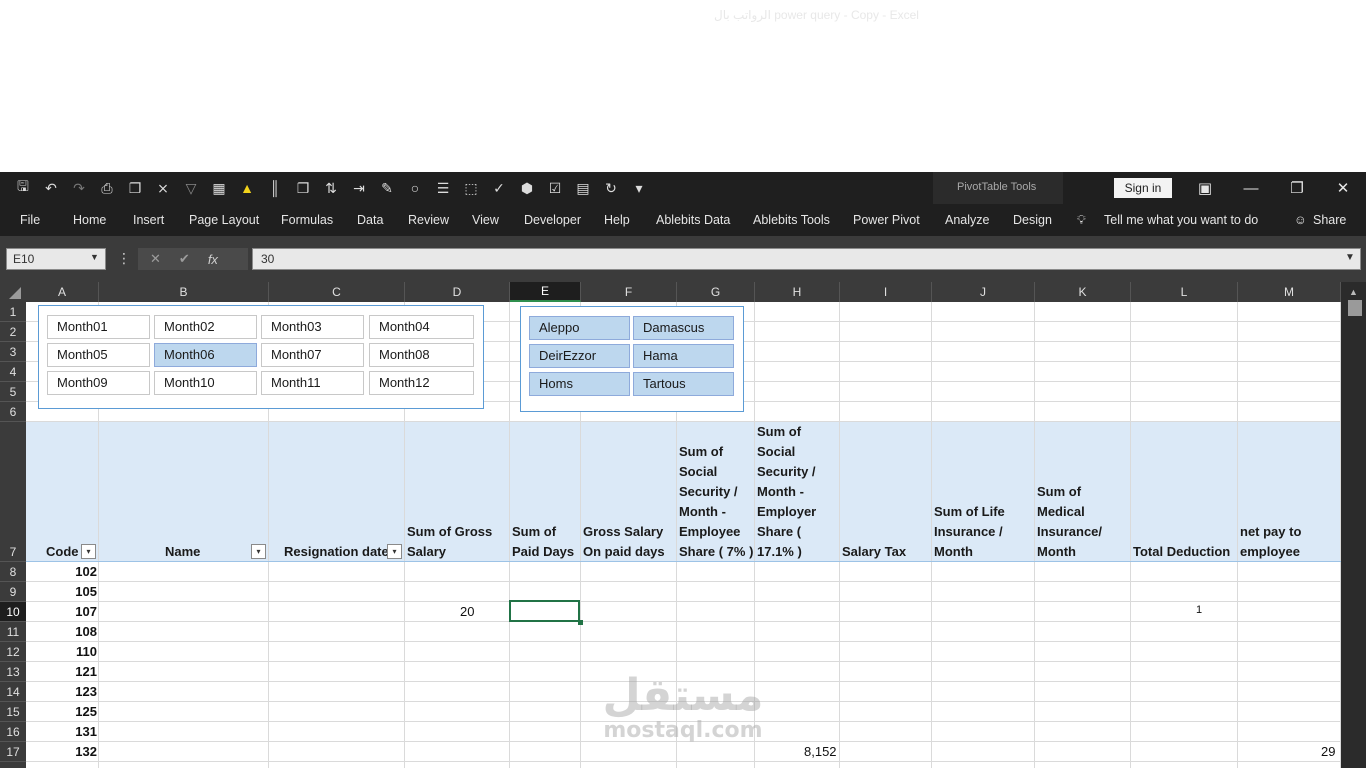  I want to click on scroll-up-icon: ▲, so click(1353, 292).